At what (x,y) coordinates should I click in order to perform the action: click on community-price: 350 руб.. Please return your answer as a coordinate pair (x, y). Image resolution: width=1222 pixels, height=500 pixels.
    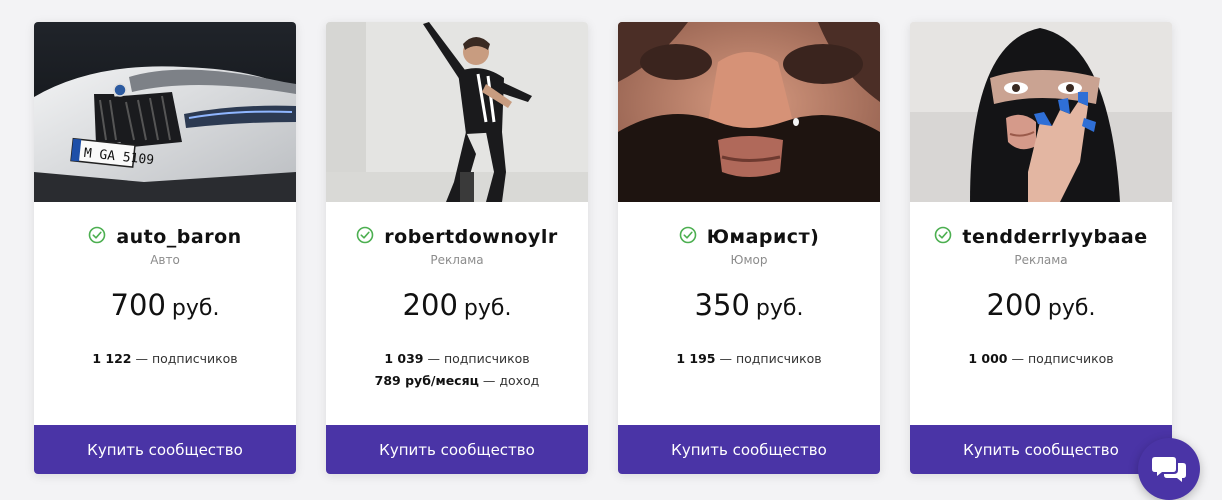
    Looking at the image, I should click on (749, 305).